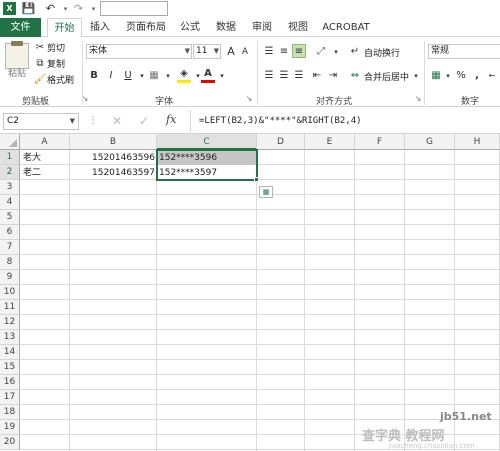 This screenshot has height=451, width=500. What do you see at coordinates (10, 322) in the screenshot?
I see `row-header-12: 12` at bounding box center [10, 322].